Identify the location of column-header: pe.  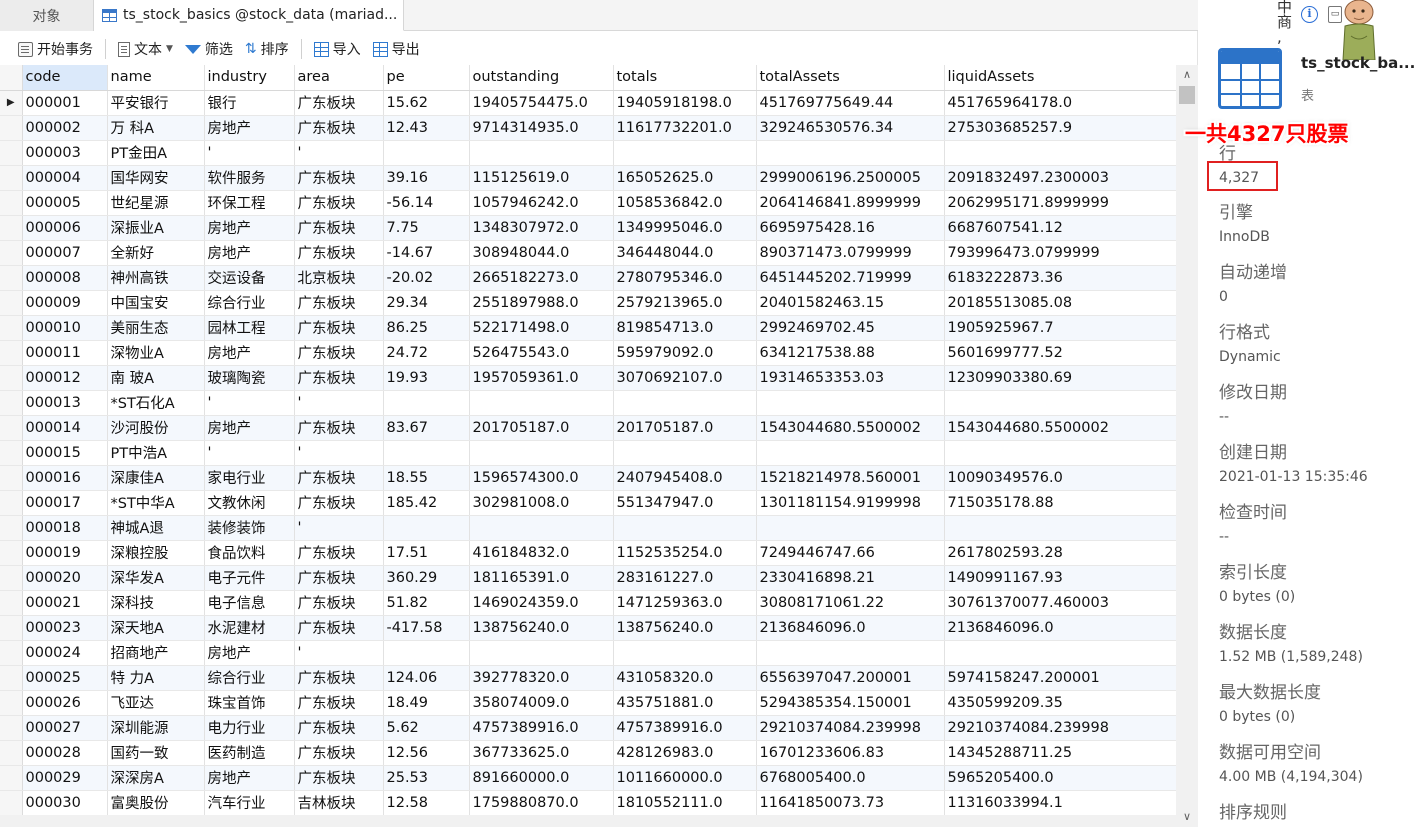
(426, 78).